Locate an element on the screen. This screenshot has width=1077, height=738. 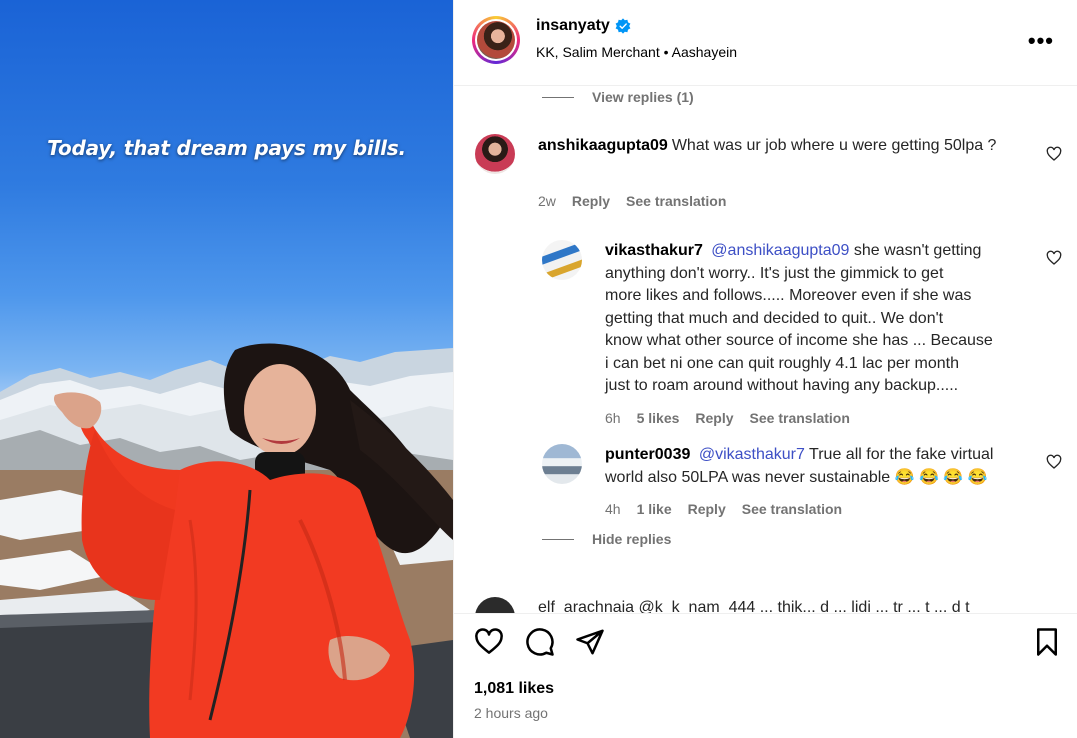
view-replies-label: View replies (1) is located at coordinates (643, 97).